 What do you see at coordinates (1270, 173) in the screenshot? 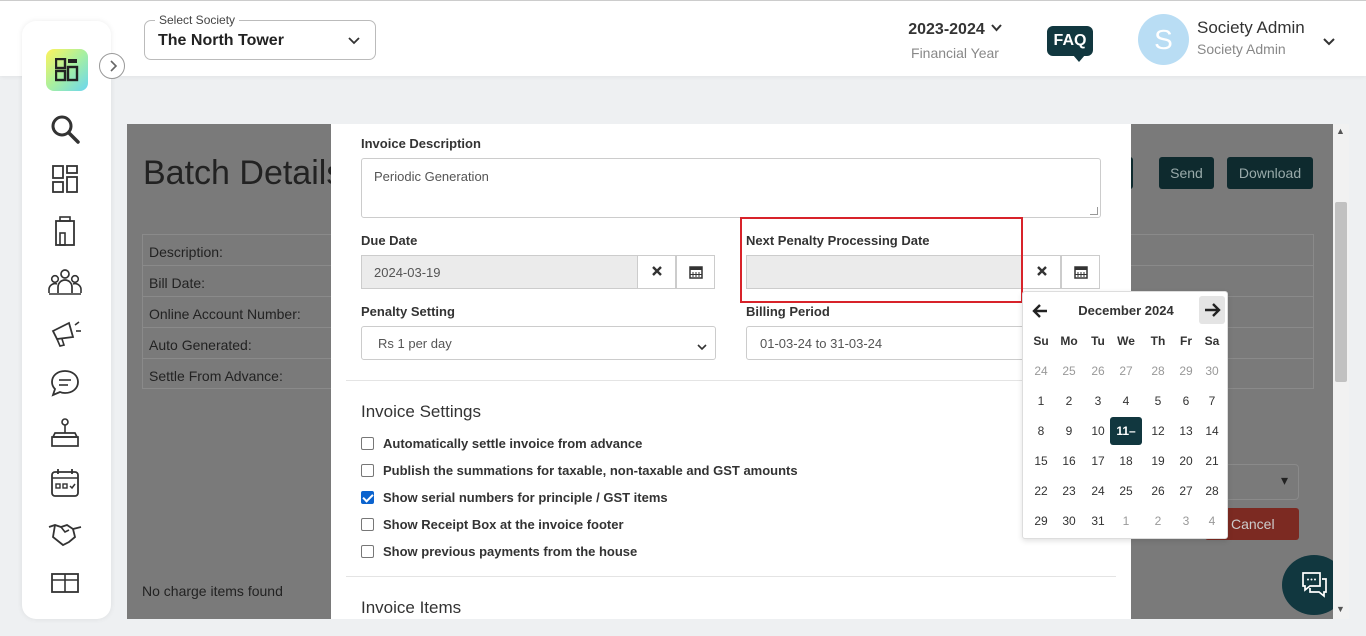
I see `download-button: Download` at bounding box center [1270, 173].